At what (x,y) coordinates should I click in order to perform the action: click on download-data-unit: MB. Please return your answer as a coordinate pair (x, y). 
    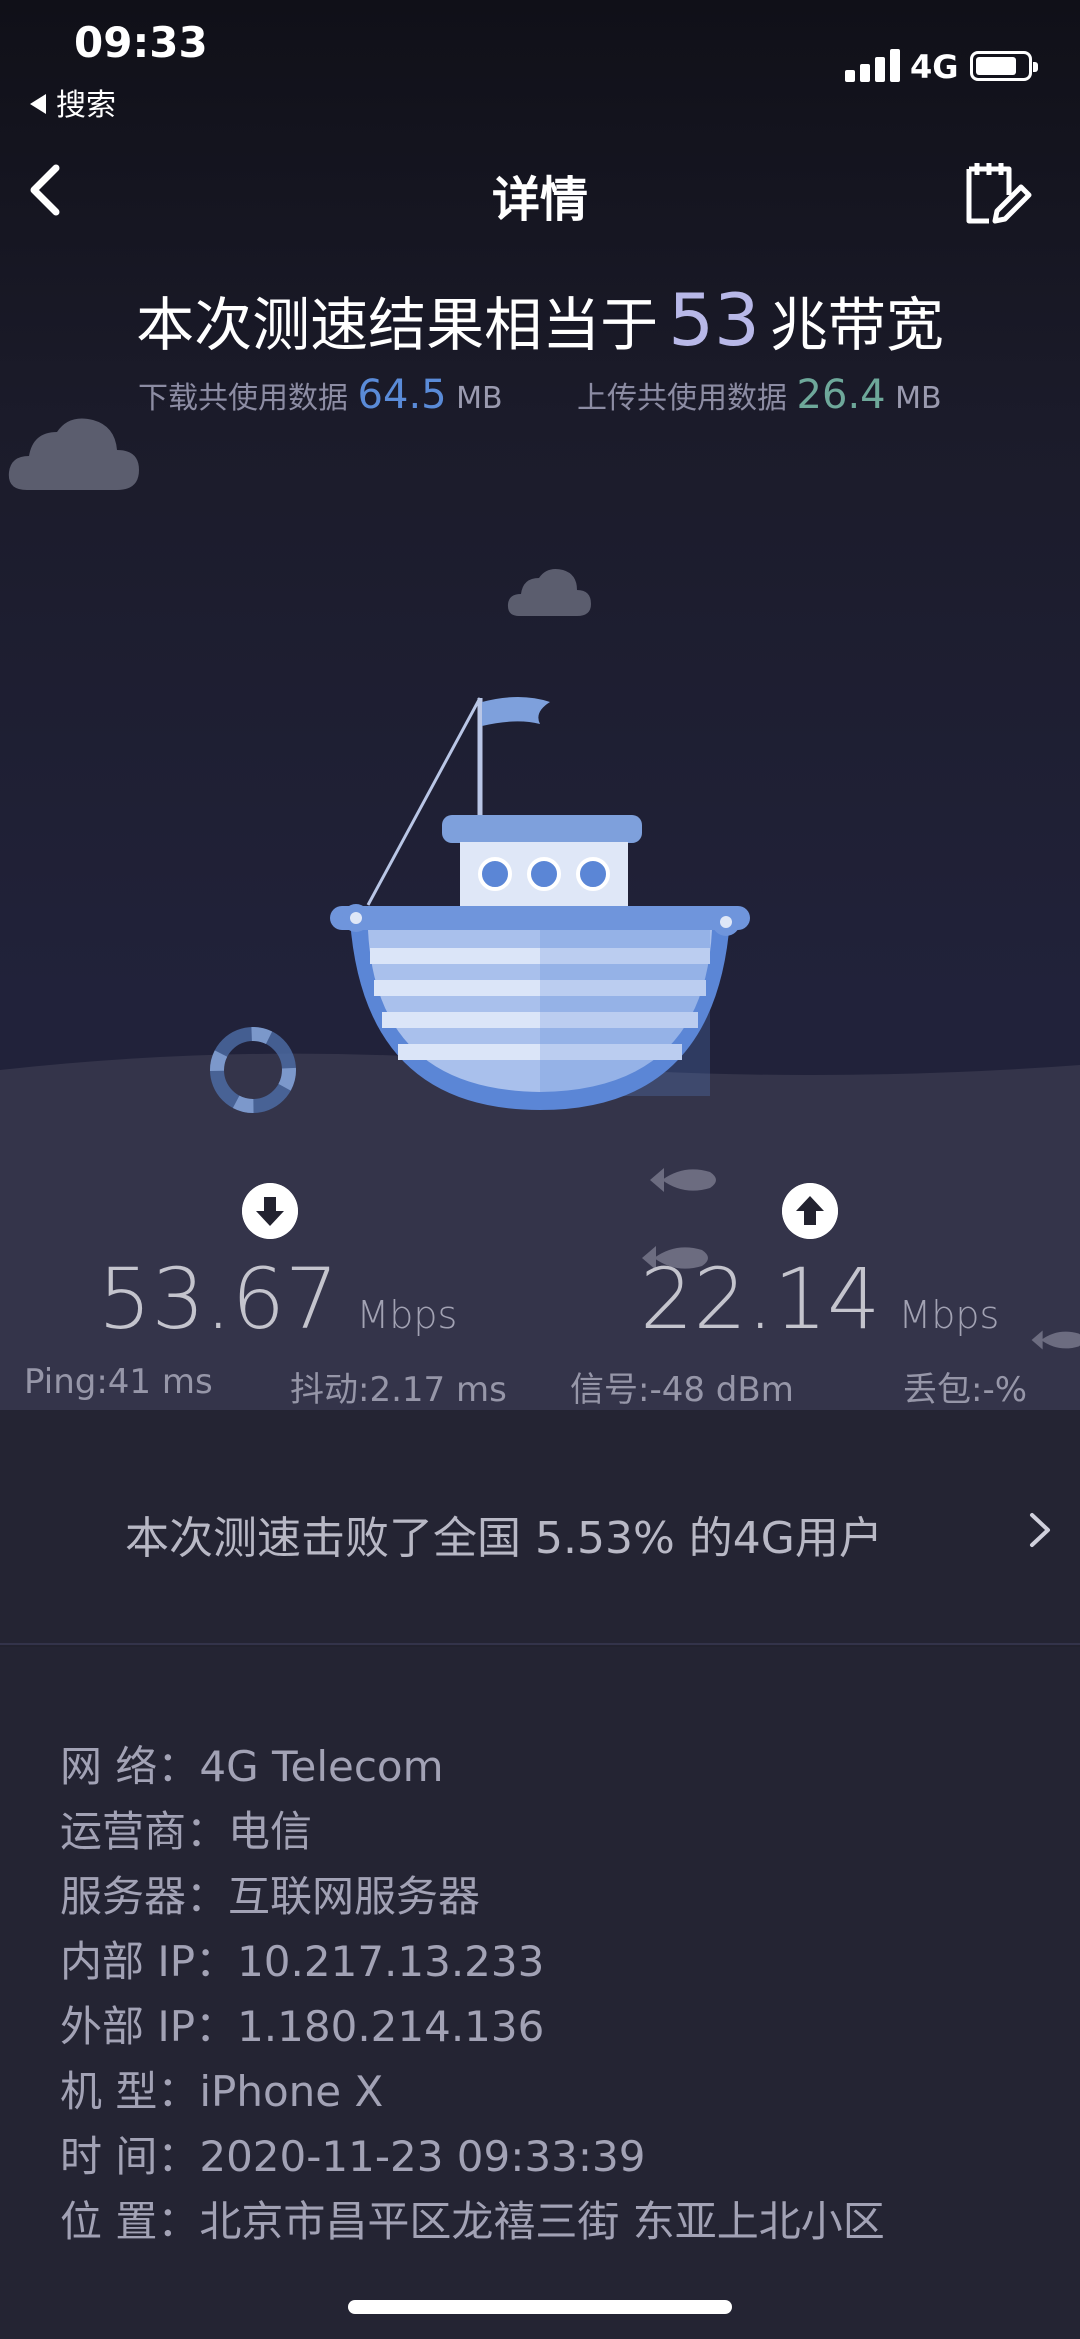
    Looking at the image, I should click on (479, 398).